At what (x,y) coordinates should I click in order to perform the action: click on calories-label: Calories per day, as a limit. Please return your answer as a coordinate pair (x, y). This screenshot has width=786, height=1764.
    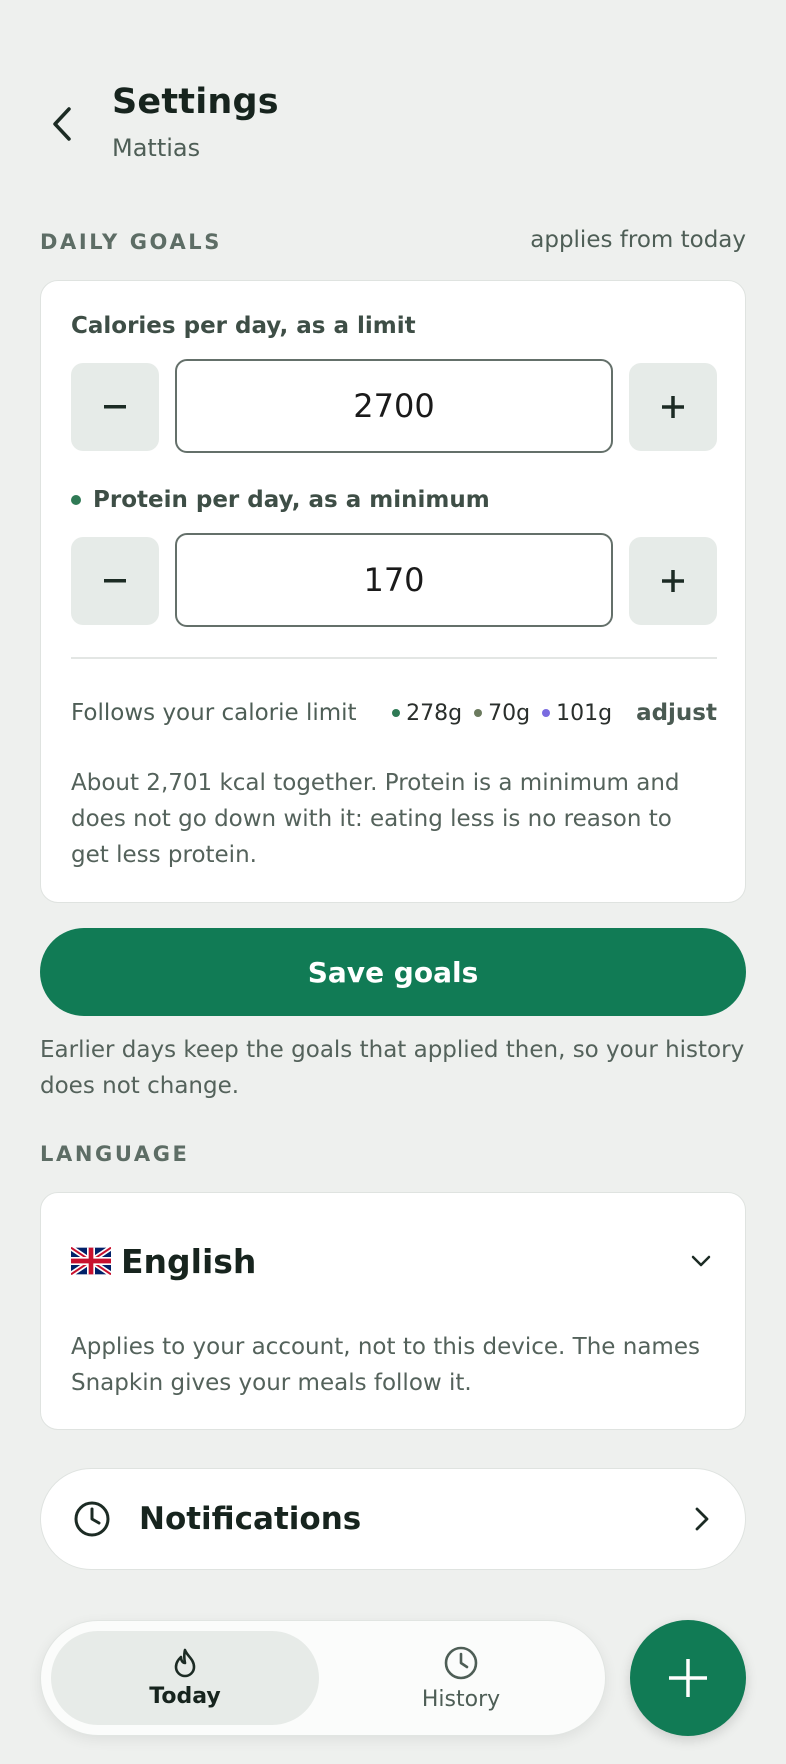
    Looking at the image, I should click on (243, 326).